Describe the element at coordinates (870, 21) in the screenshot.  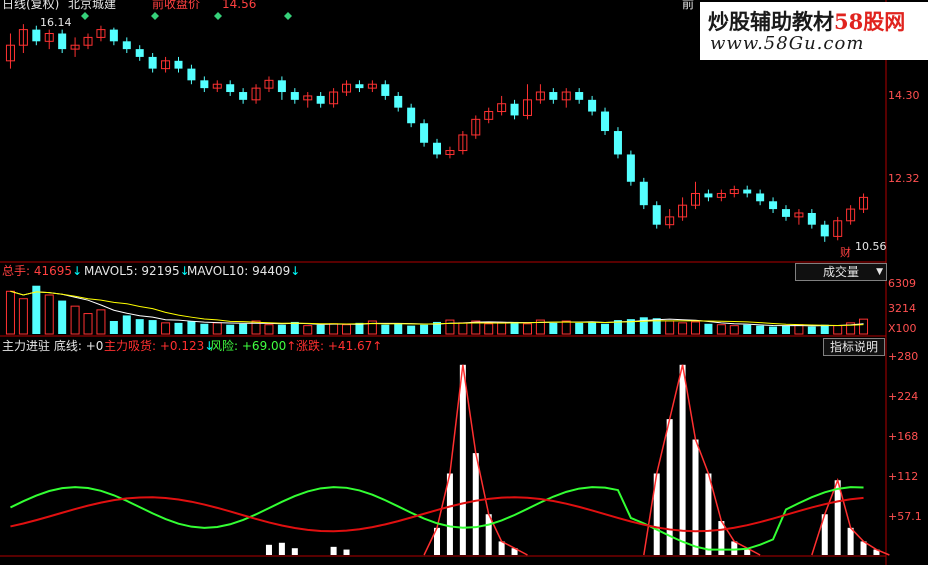
I see `watermark-title-b: 58股网` at that location.